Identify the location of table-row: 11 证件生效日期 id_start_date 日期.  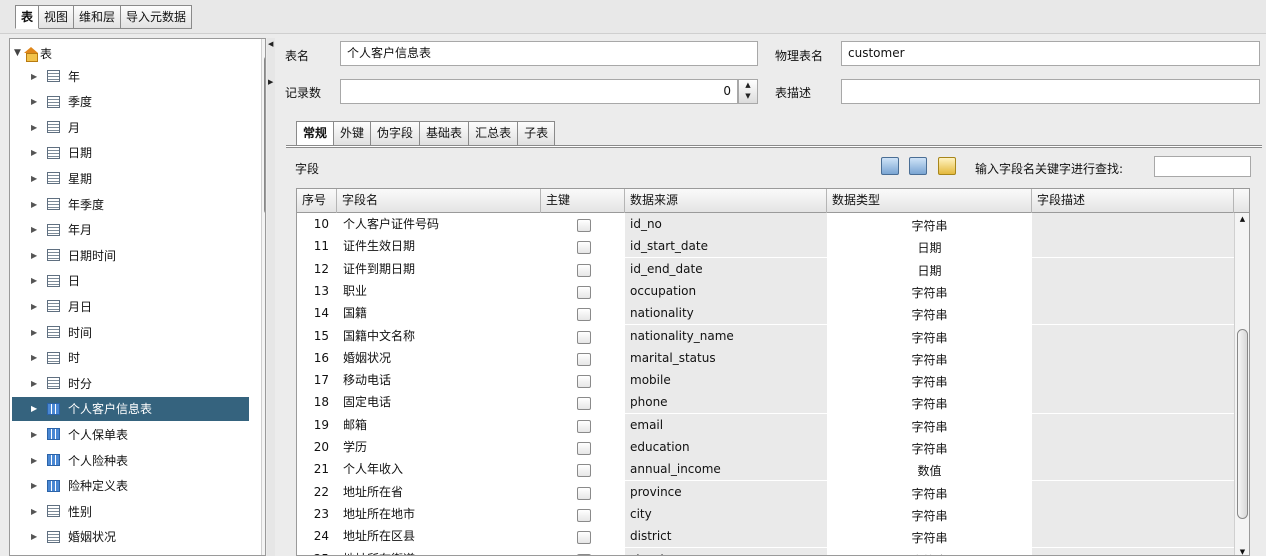
(765, 246).